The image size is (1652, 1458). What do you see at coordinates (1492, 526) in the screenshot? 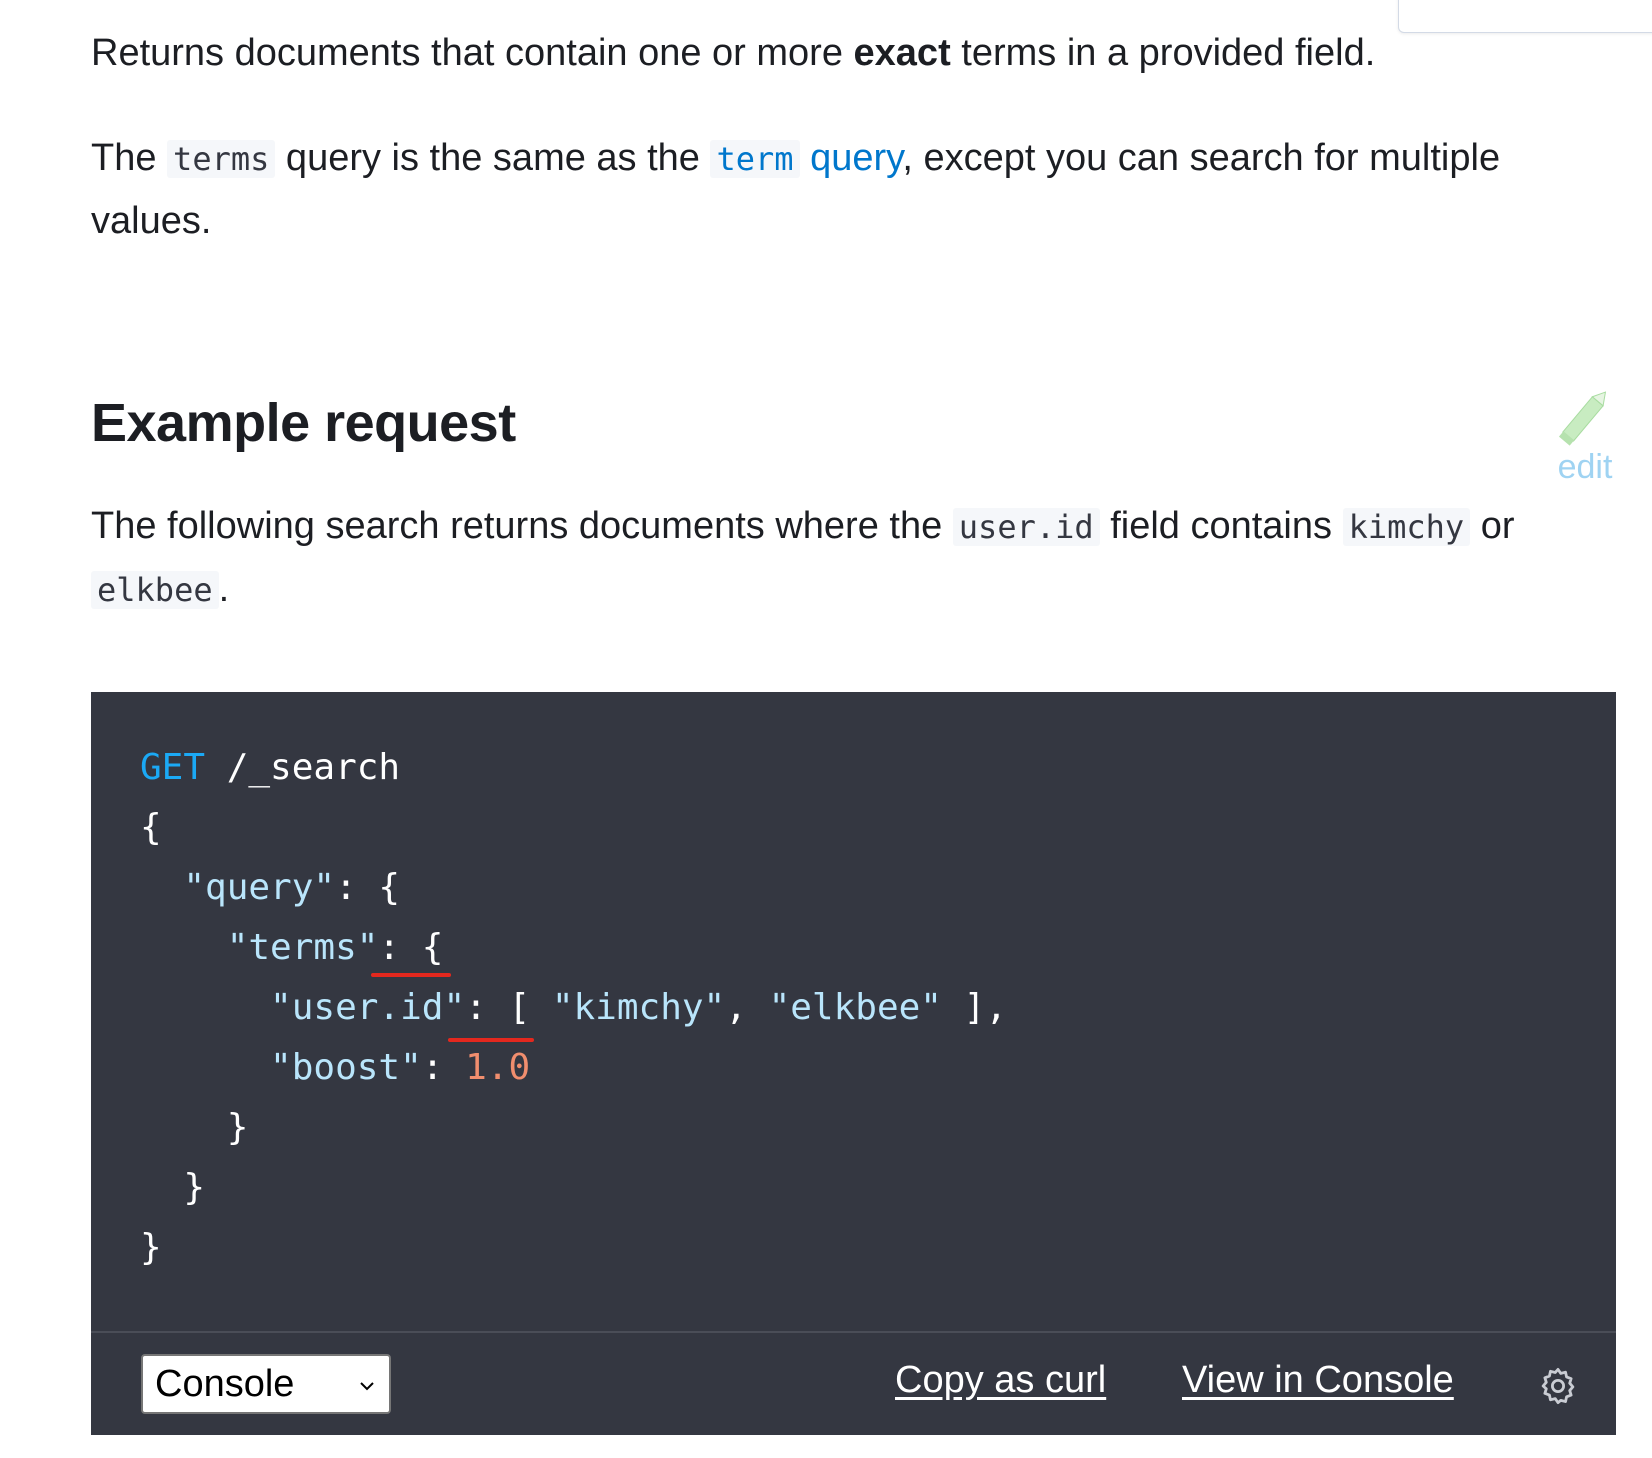
I see `p3-text-or: or` at bounding box center [1492, 526].